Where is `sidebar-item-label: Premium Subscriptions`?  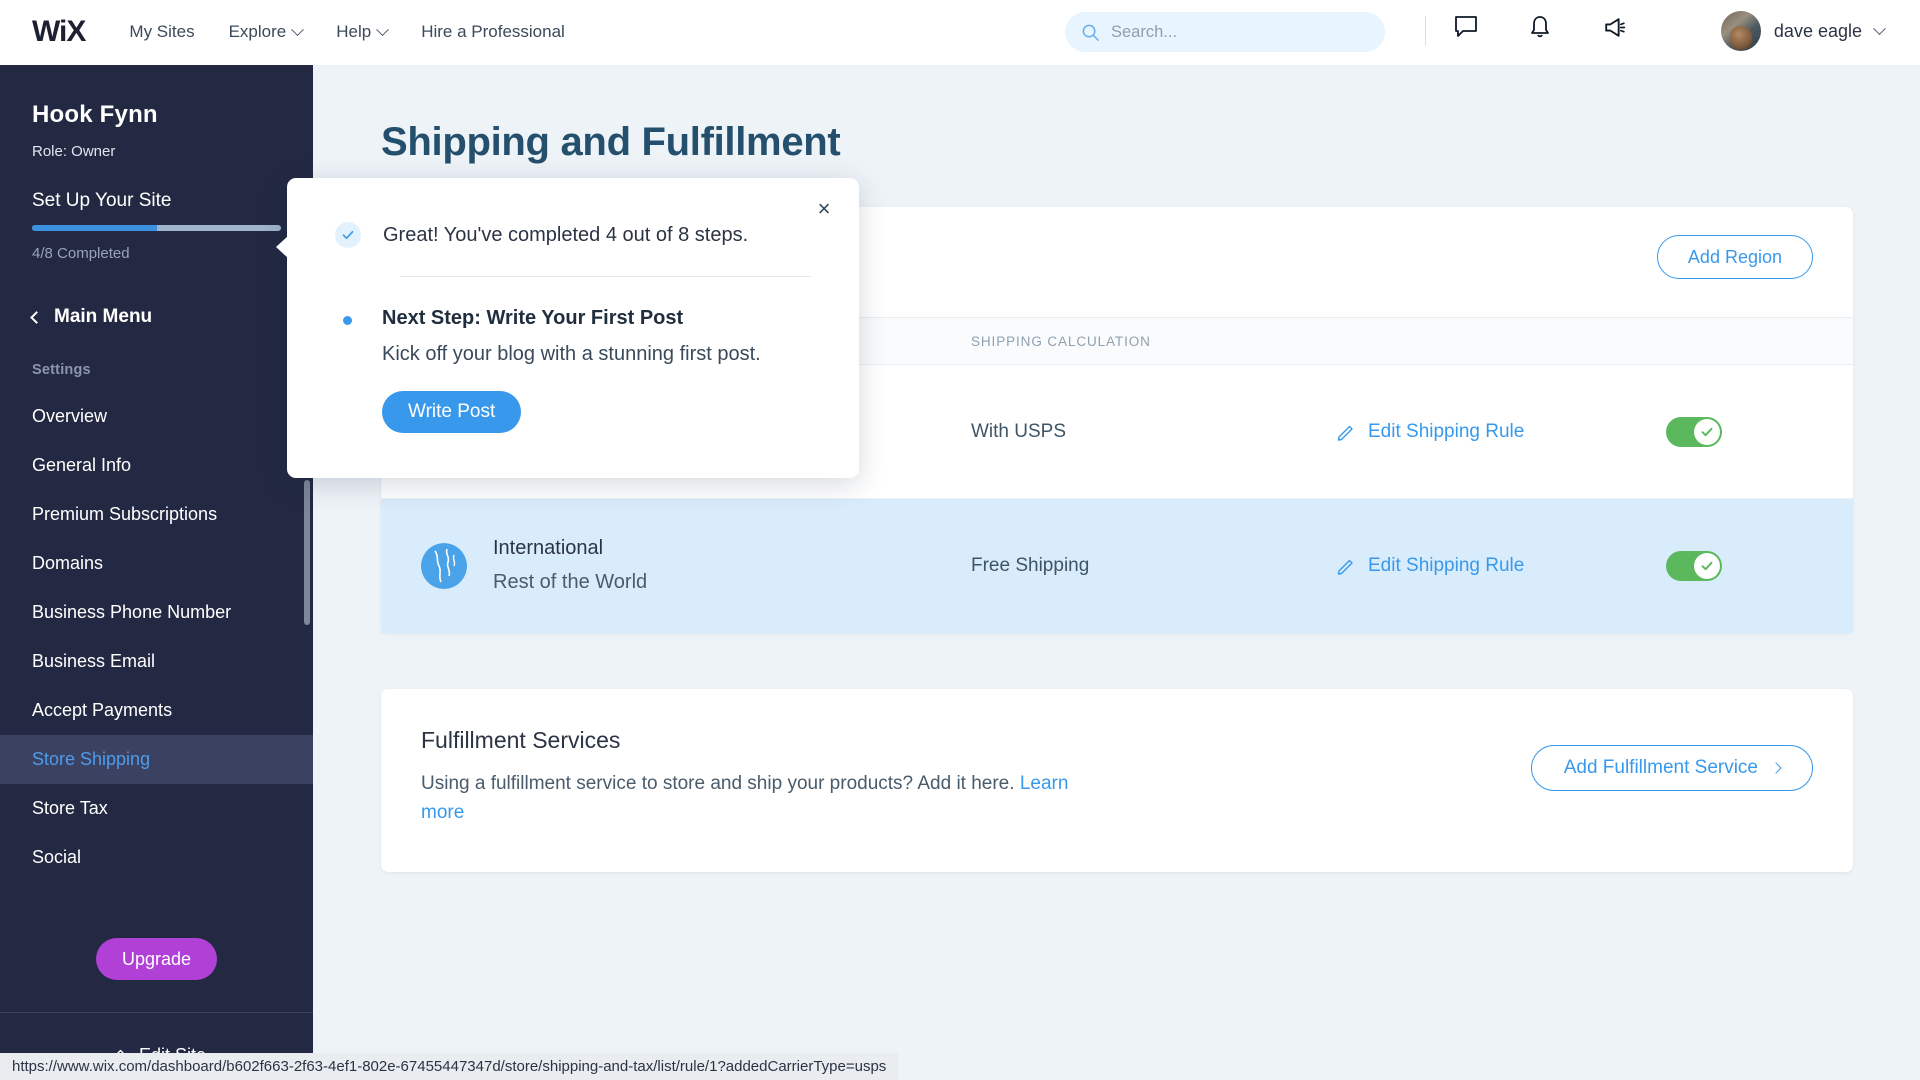
sidebar-item-label: Premium Subscriptions is located at coordinates (125, 514).